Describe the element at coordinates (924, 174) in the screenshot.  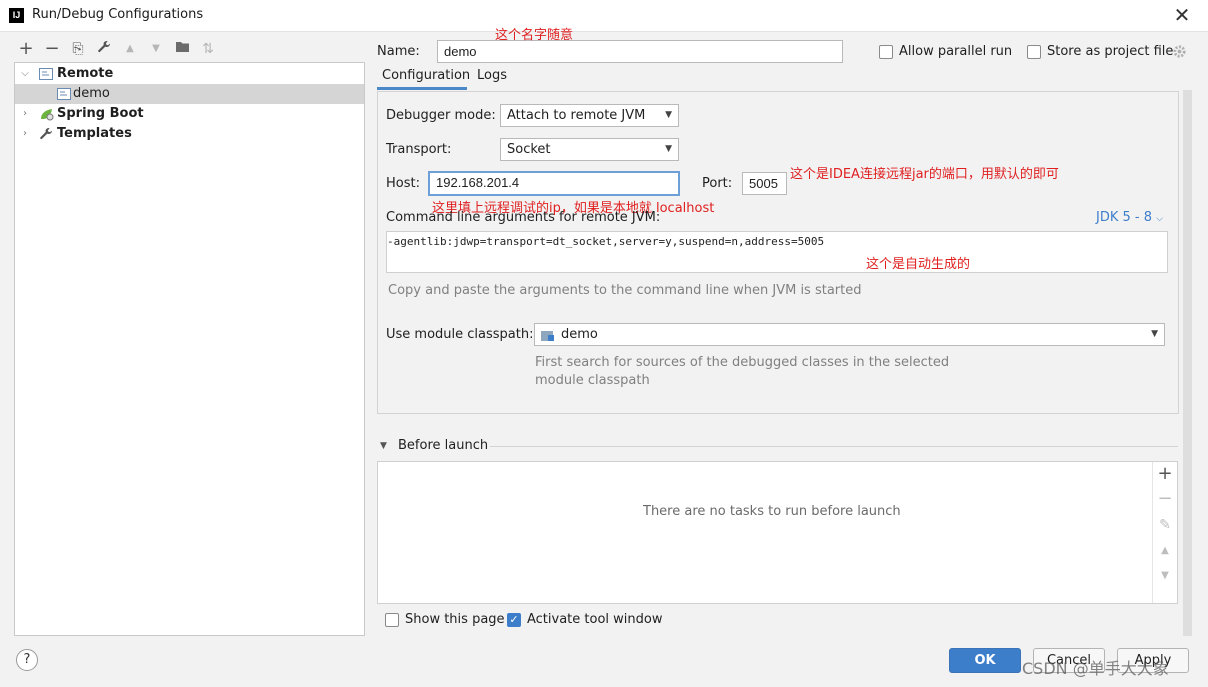
I see `annotation-port: 这个是IDEA连接远程jar的端口，用默认的即可` at that location.